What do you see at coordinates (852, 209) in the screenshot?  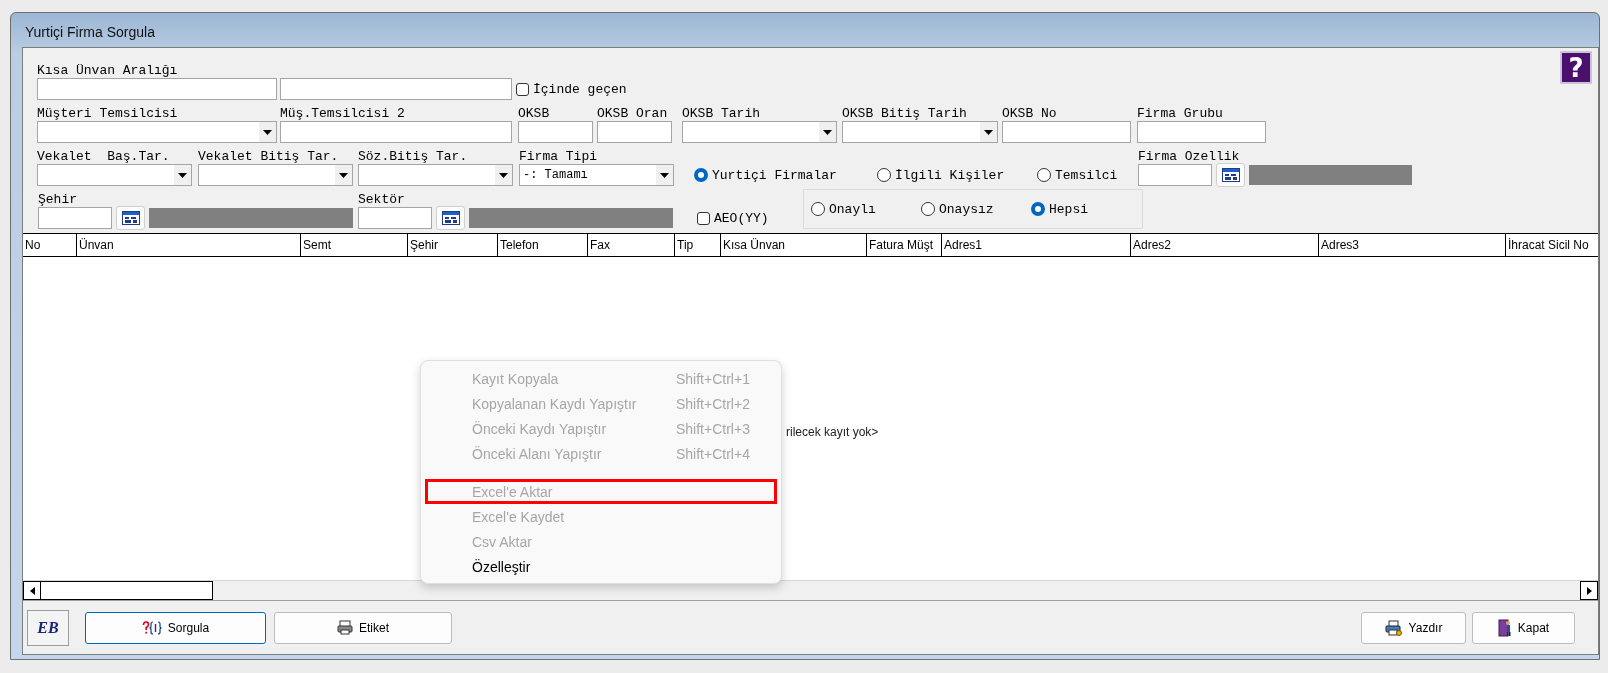 I see `radio-label: Onaylı` at bounding box center [852, 209].